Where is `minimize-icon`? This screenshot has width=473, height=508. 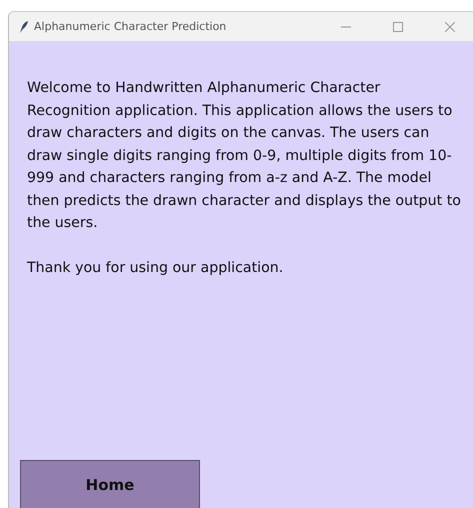
minimize-icon is located at coordinates (346, 27).